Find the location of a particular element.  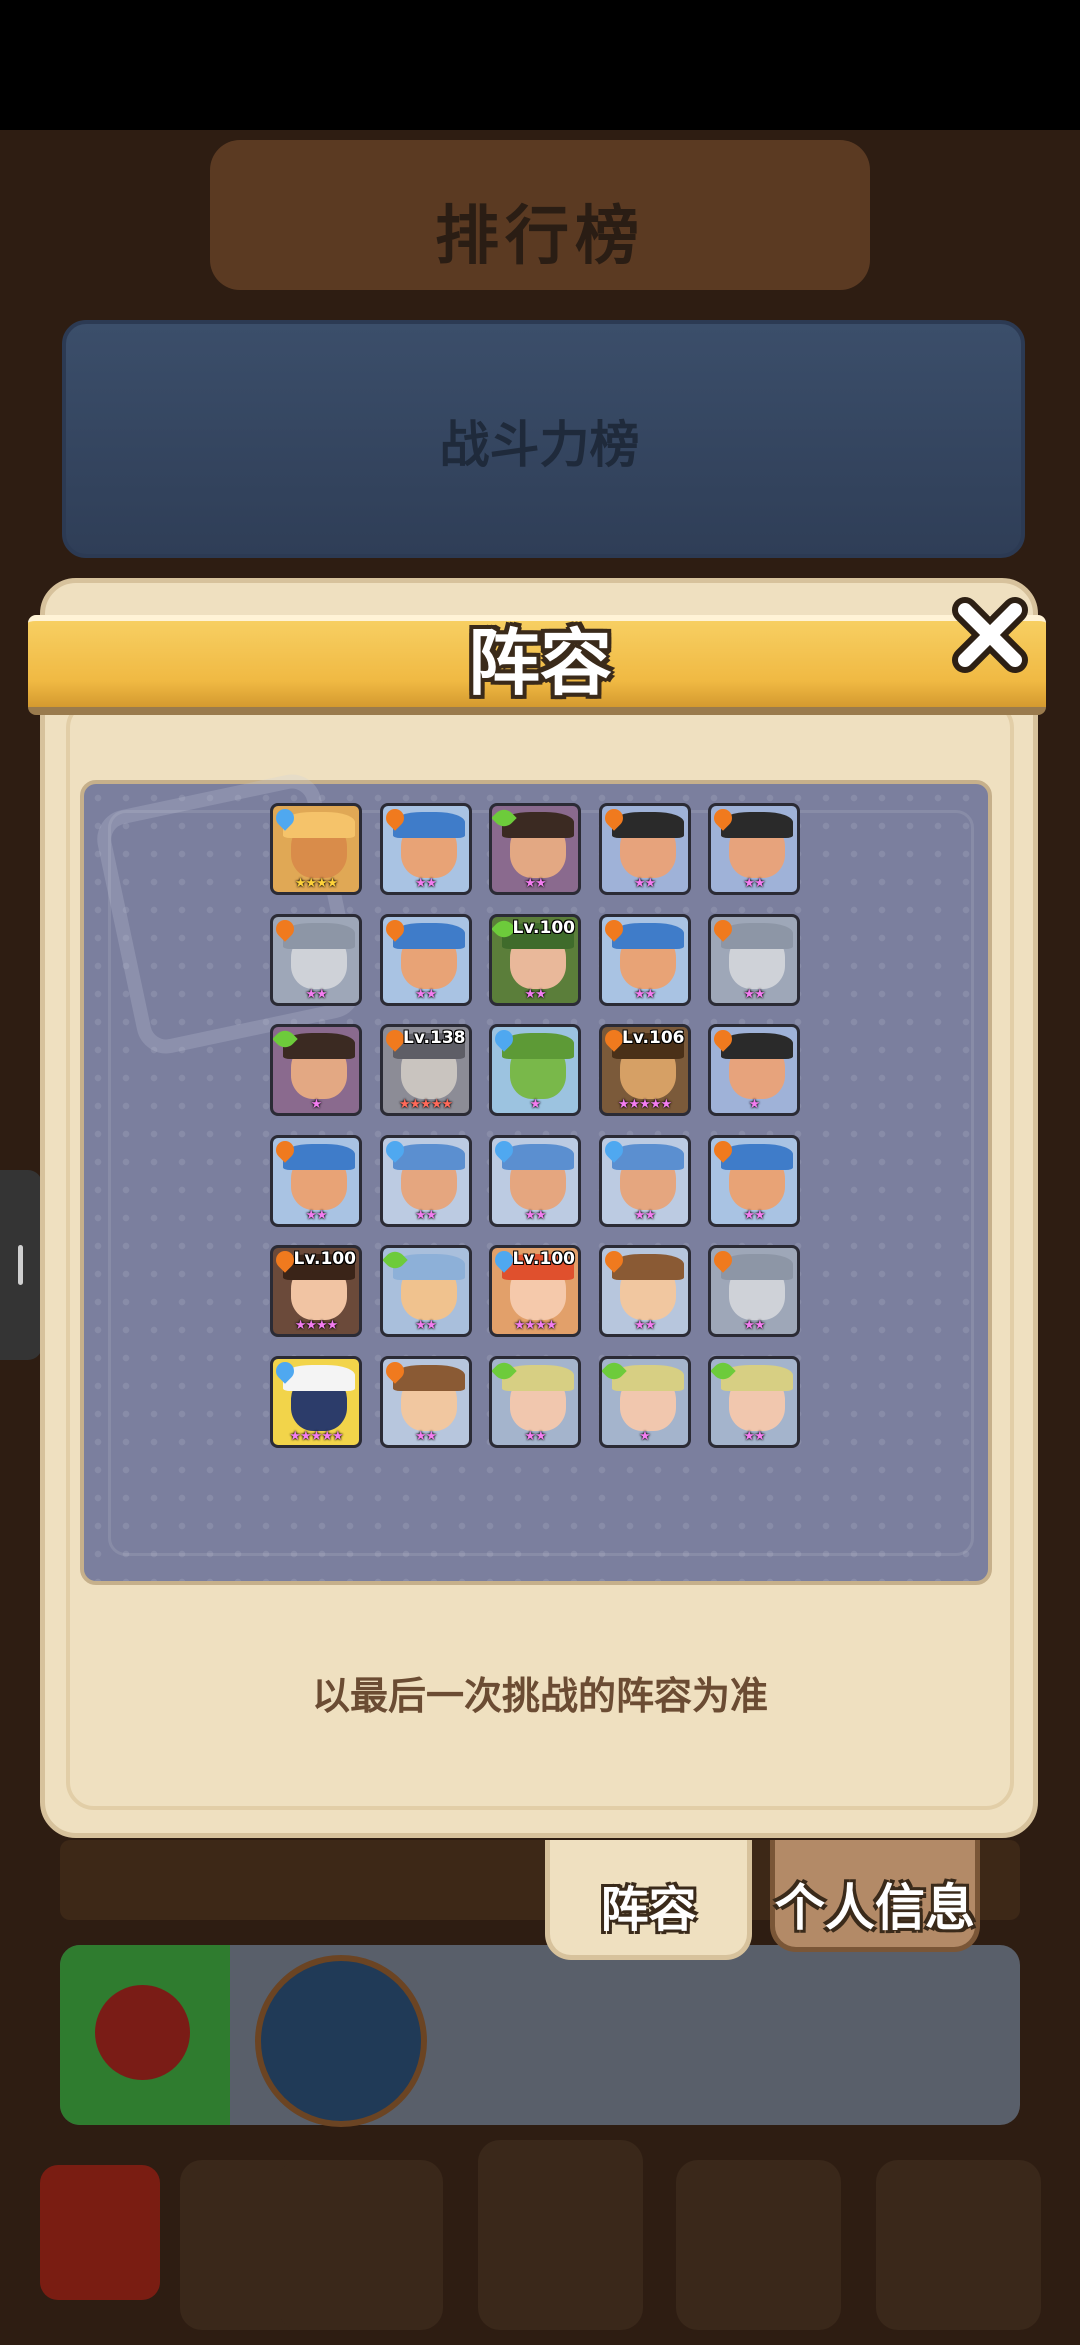

hero-card-green-frog: ★ is located at coordinates (535, 1070).